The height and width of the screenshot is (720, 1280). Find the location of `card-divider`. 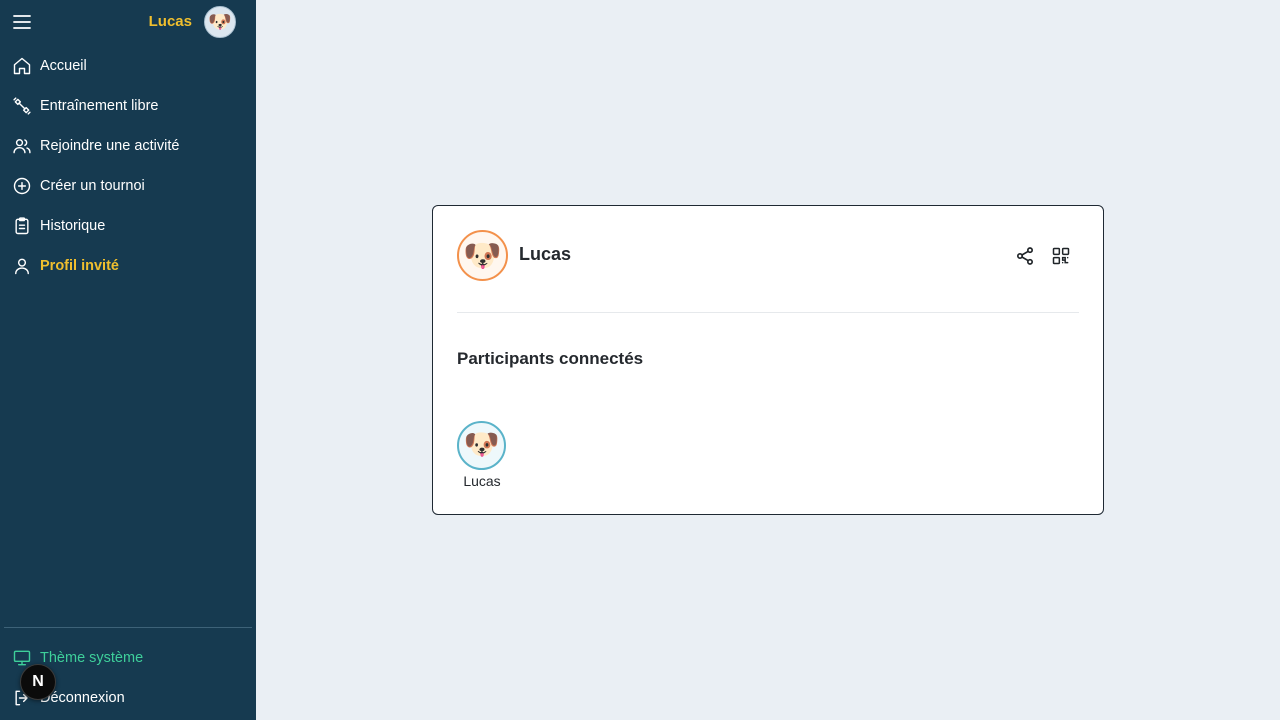

card-divider is located at coordinates (768, 312).